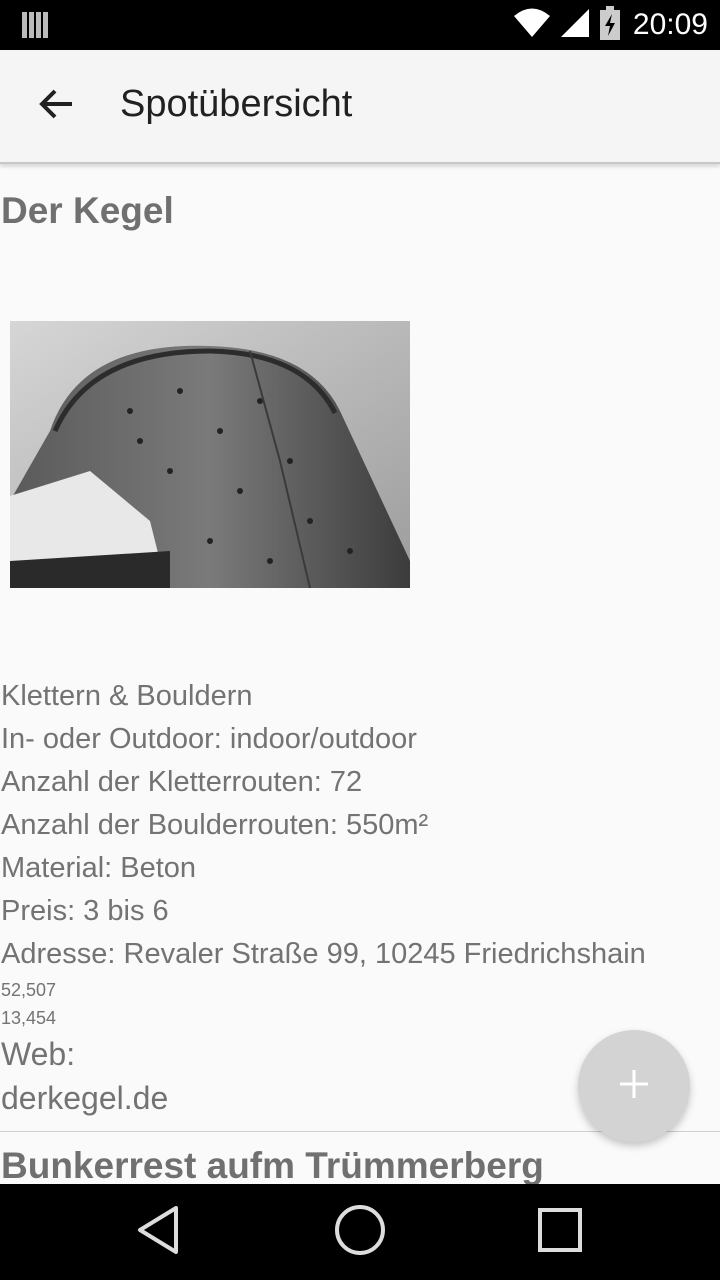  I want to click on back-button, so click(56, 106).